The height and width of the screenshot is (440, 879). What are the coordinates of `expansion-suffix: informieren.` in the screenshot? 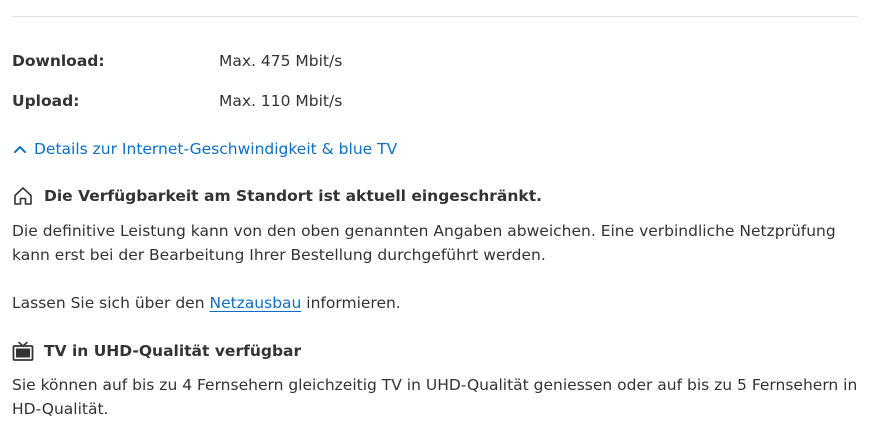 It's located at (351, 303).